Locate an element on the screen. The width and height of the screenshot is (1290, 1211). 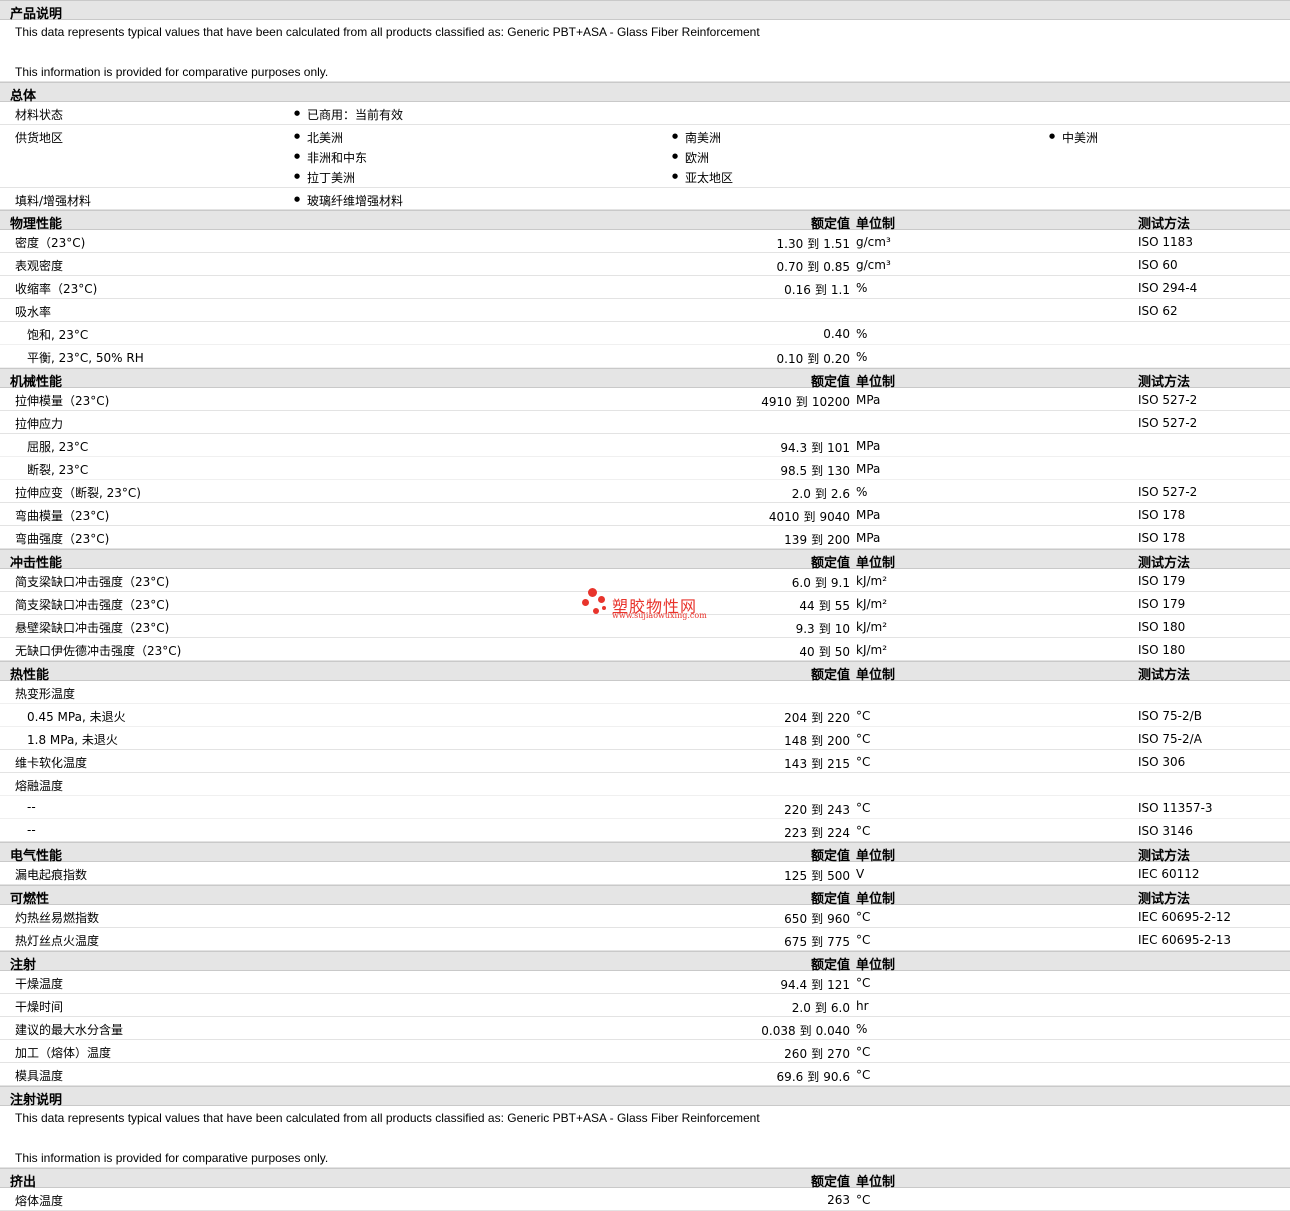
region-item: 北美洲 is located at coordinates (318, 137).